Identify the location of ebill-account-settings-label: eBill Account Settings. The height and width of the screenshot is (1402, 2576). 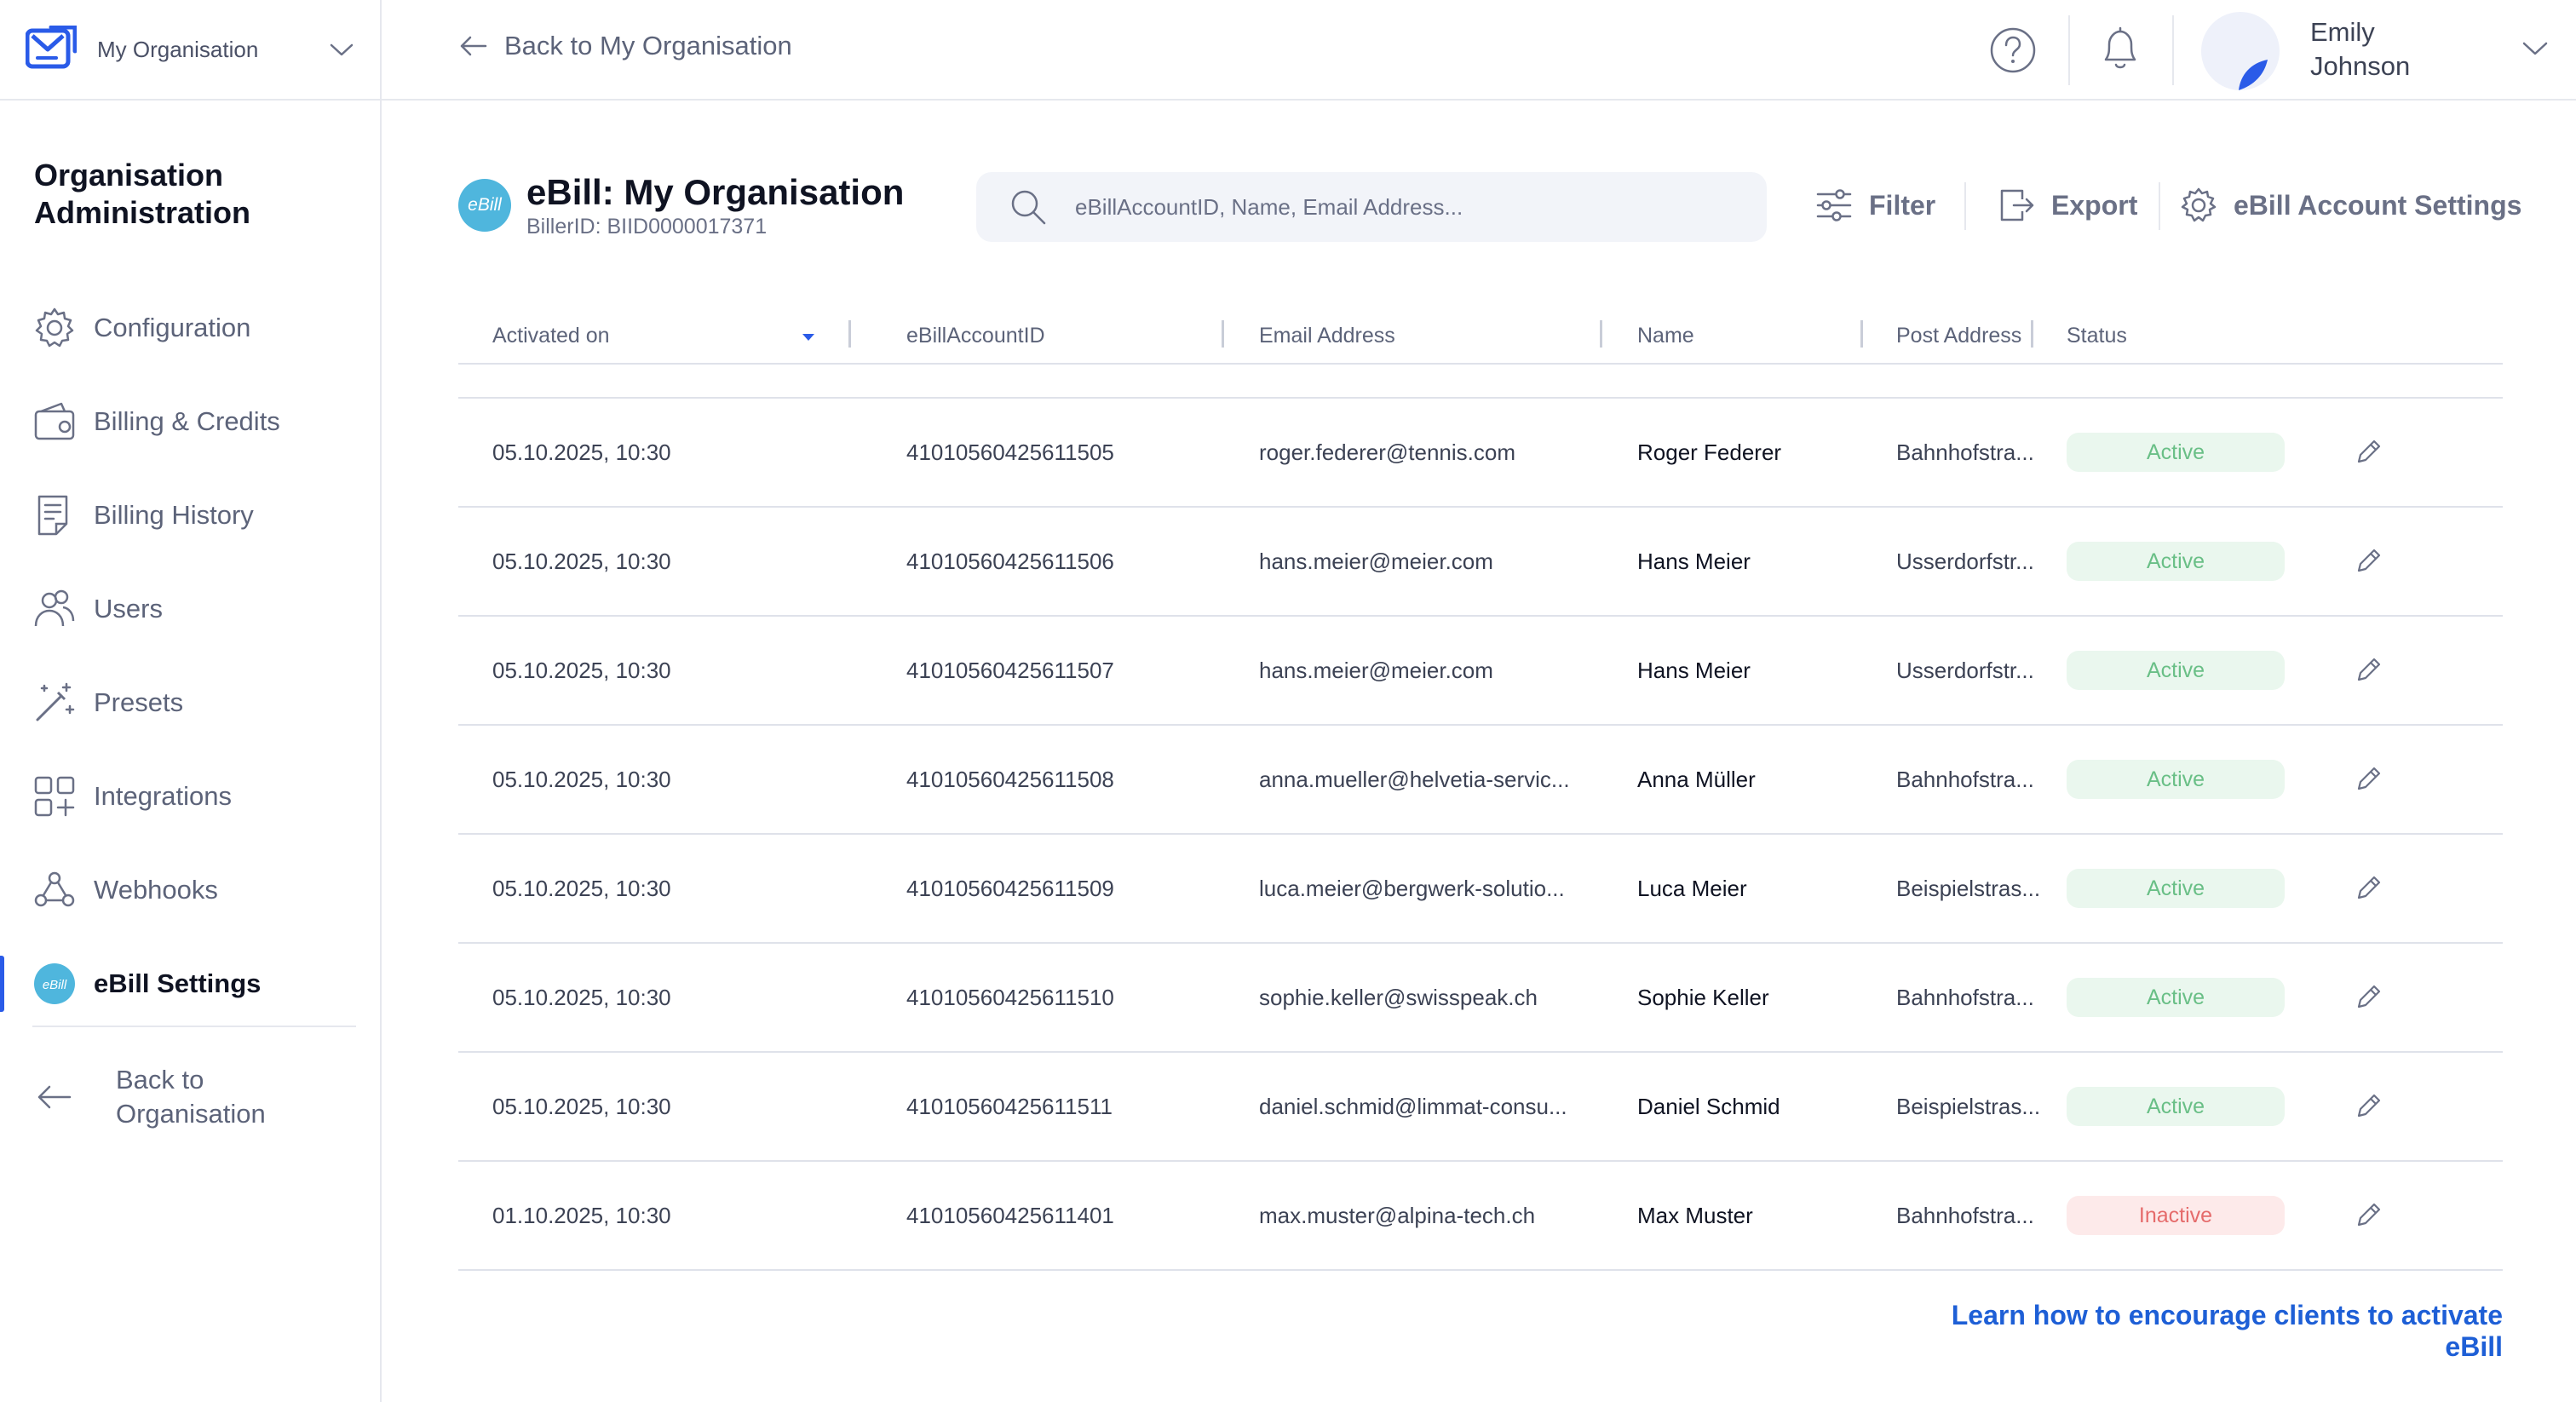
(2378, 205).